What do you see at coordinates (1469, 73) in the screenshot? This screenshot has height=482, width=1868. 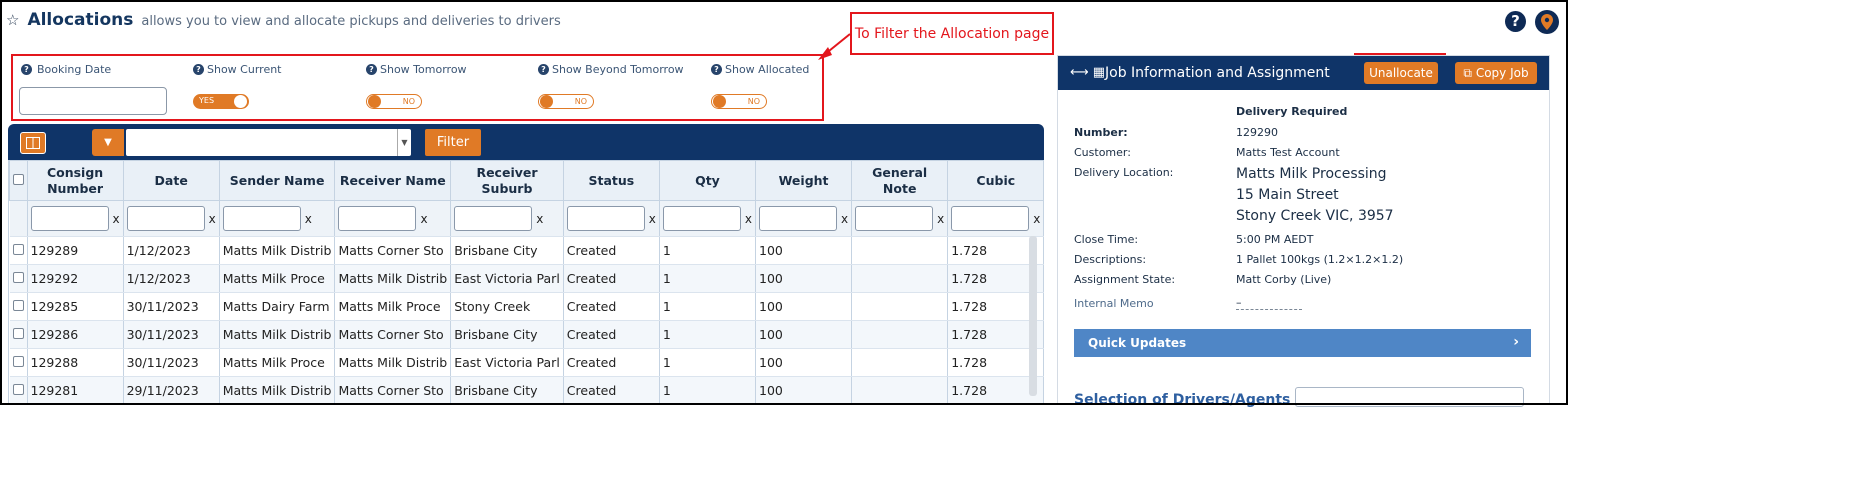 I see `copy-icon: ⧉` at bounding box center [1469, 73].